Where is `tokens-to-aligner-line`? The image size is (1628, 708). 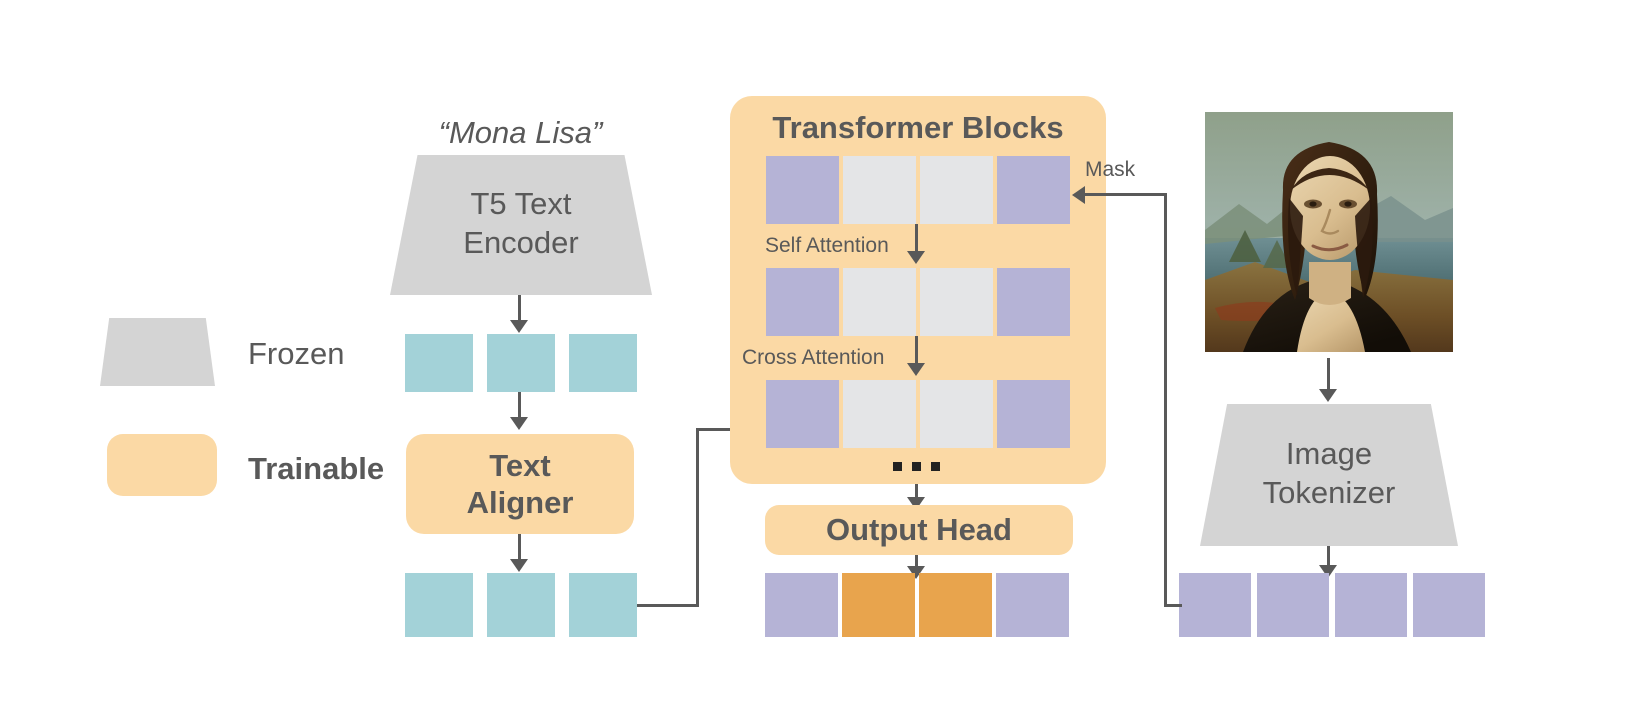
tokens-to-aligner-line is located at coordinates (519, 406).